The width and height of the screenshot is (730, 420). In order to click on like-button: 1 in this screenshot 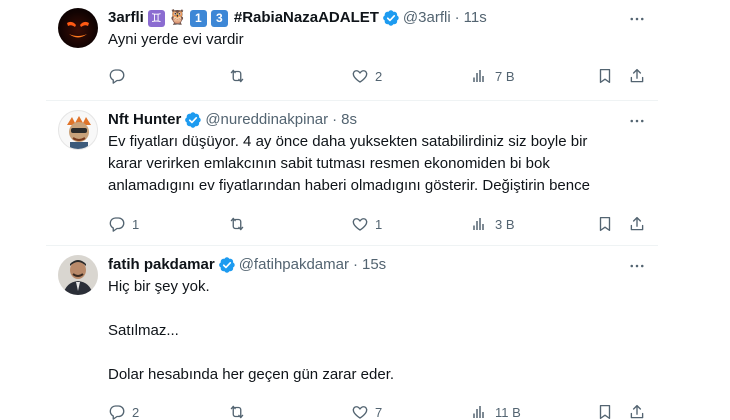, I will do `click(366, 224)`.